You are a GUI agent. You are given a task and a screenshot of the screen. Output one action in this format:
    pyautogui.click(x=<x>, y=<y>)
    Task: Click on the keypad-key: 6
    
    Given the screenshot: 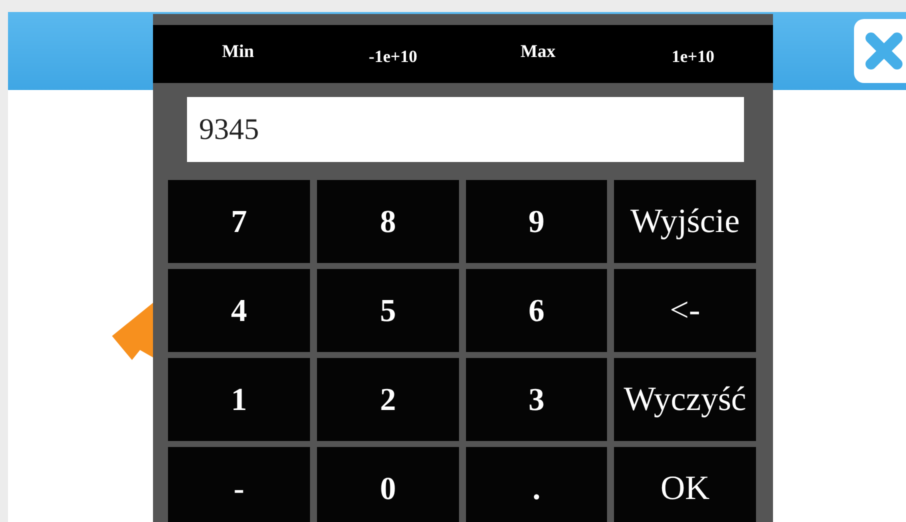 What is the action you would take?
    pyautogui.click(x=536, y=310)
    